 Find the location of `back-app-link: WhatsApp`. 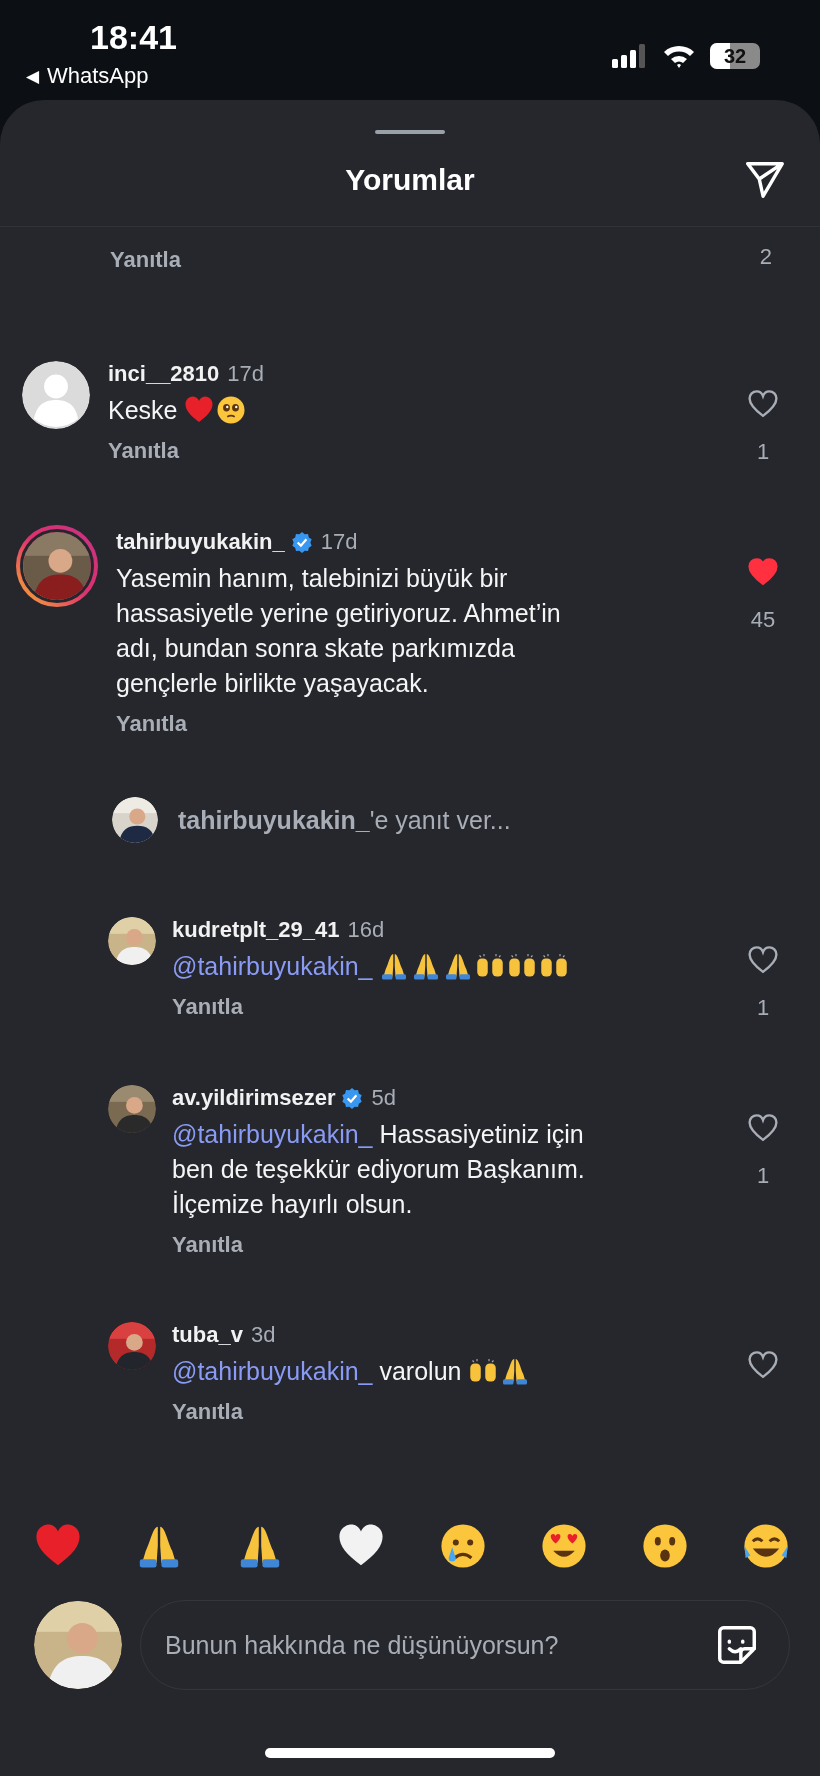

back-app-link: WhatsApp is located at coordinates (98, 76).